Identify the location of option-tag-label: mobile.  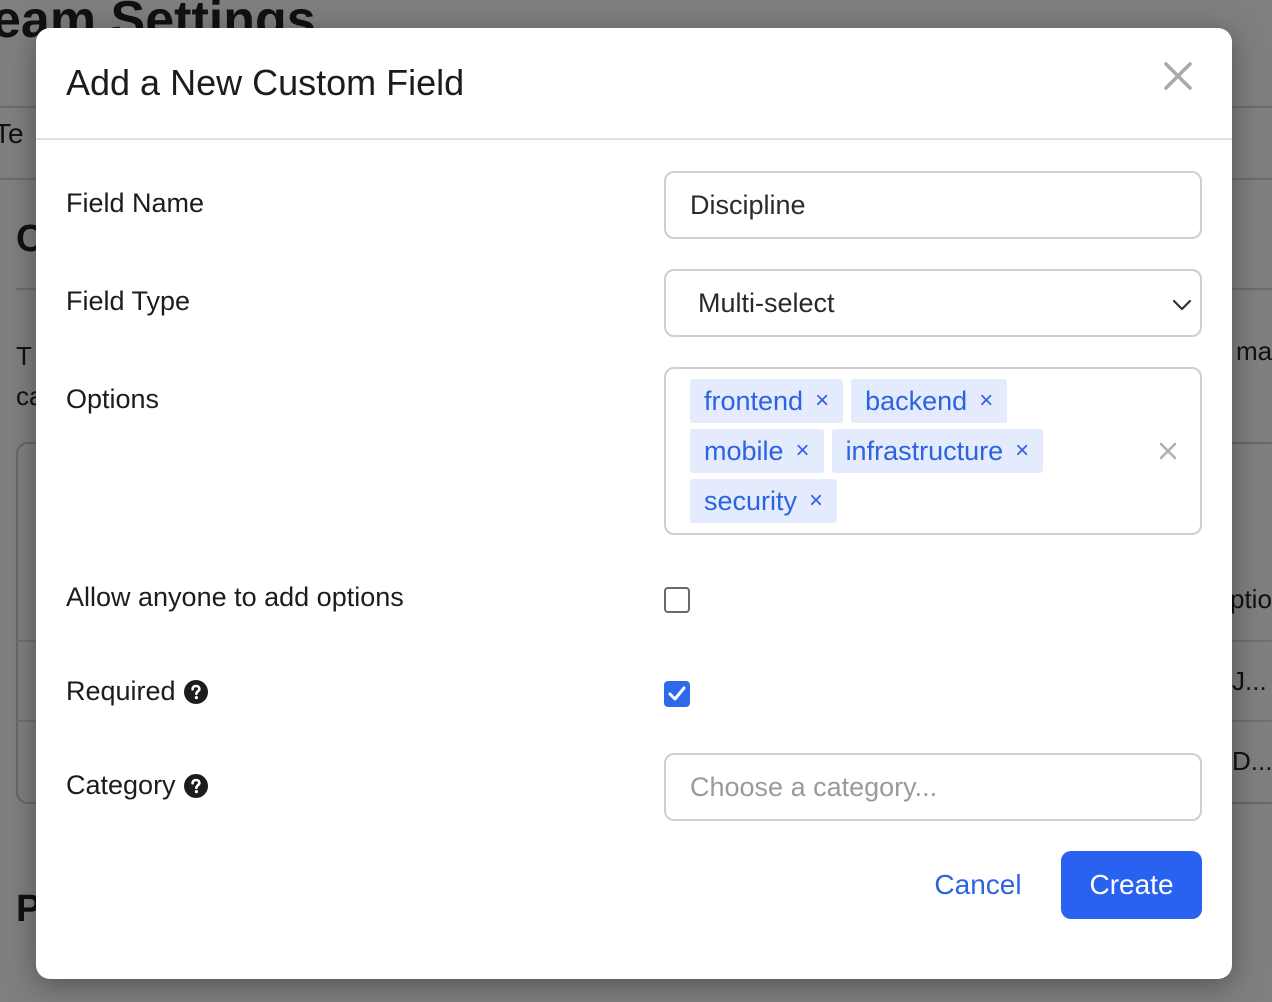
(744, 450).